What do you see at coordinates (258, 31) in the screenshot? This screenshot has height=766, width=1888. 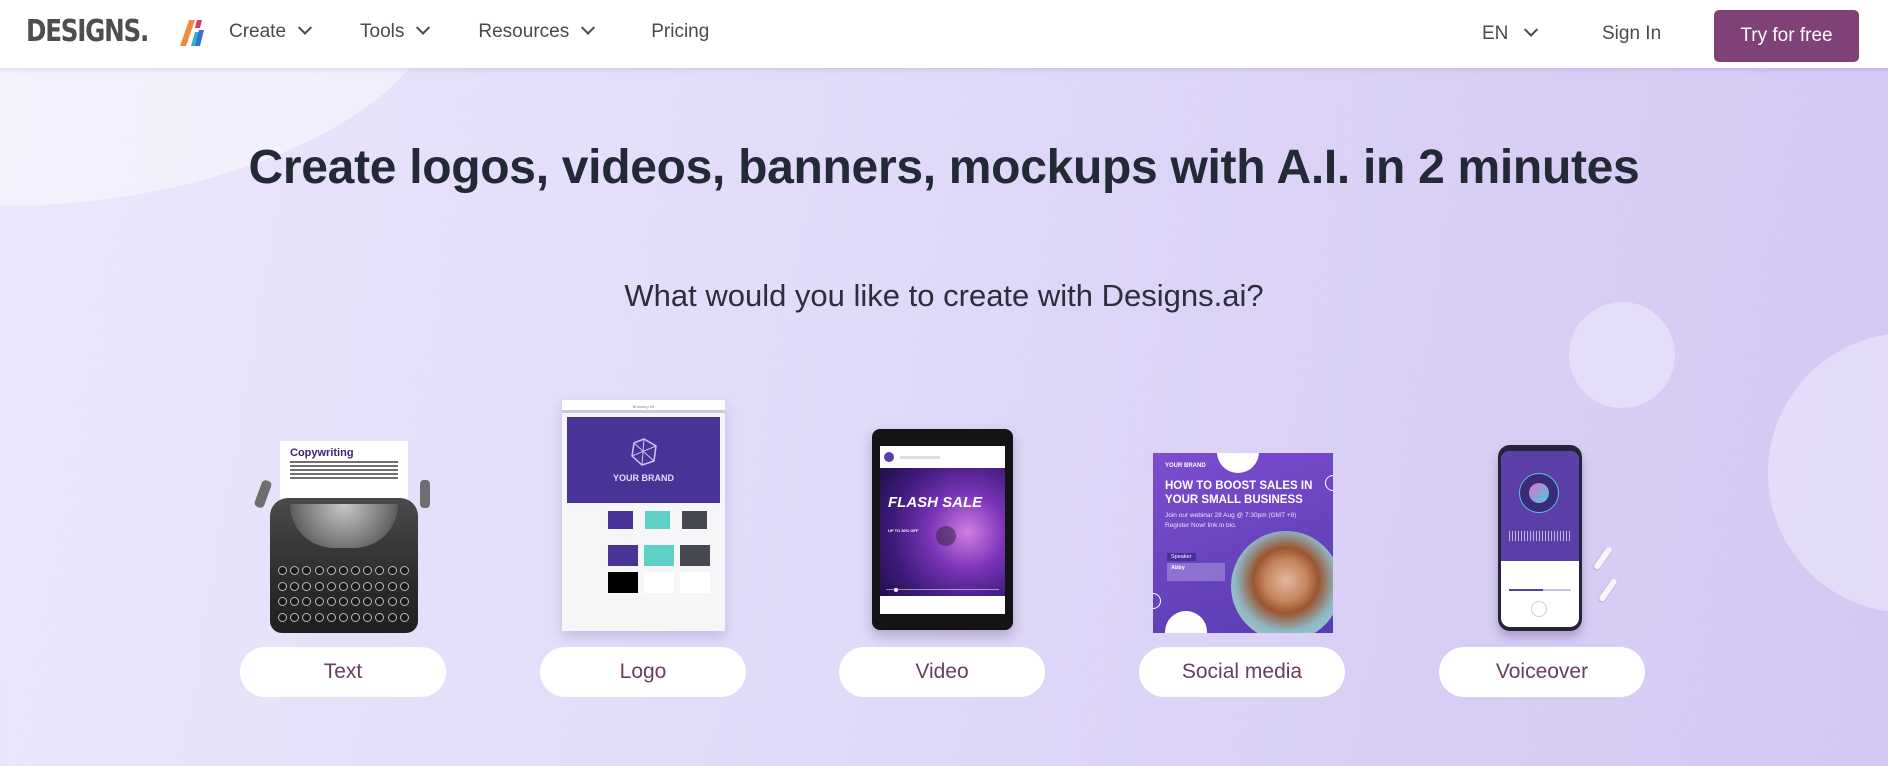 I see `nav-create-label: Create` at bounding box center [258, 31].